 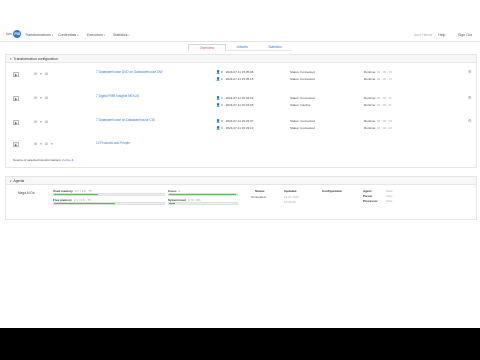 What do you see at coordinates (465, 35) in the screenshot?
I see `nav-sign-out: Sign Out` at bounding box center [465, 35].